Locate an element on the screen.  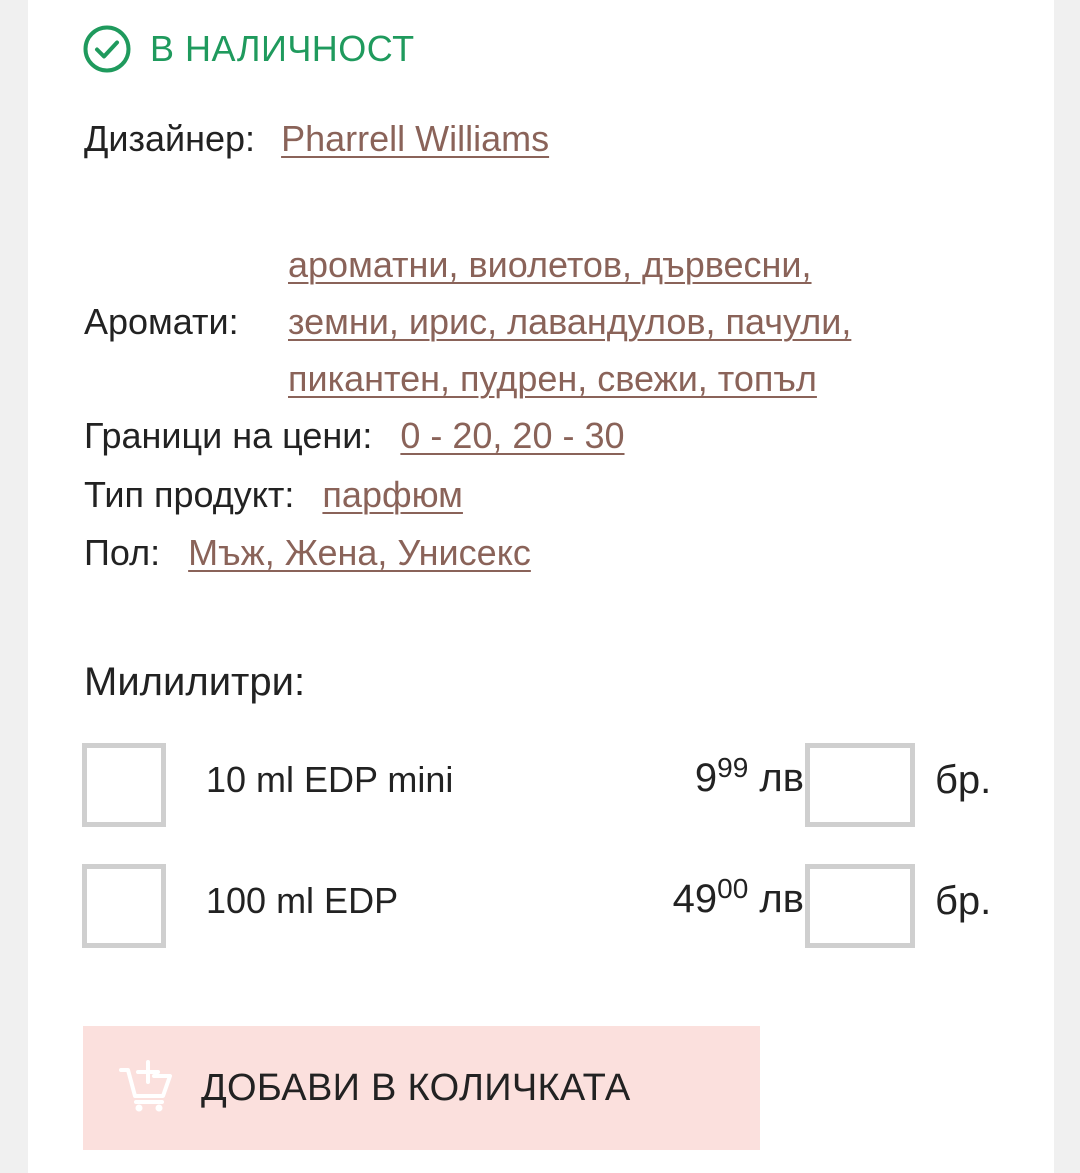
price-range-link: 0 - 20, 20 - 30 is located at coordinates (512, 435).